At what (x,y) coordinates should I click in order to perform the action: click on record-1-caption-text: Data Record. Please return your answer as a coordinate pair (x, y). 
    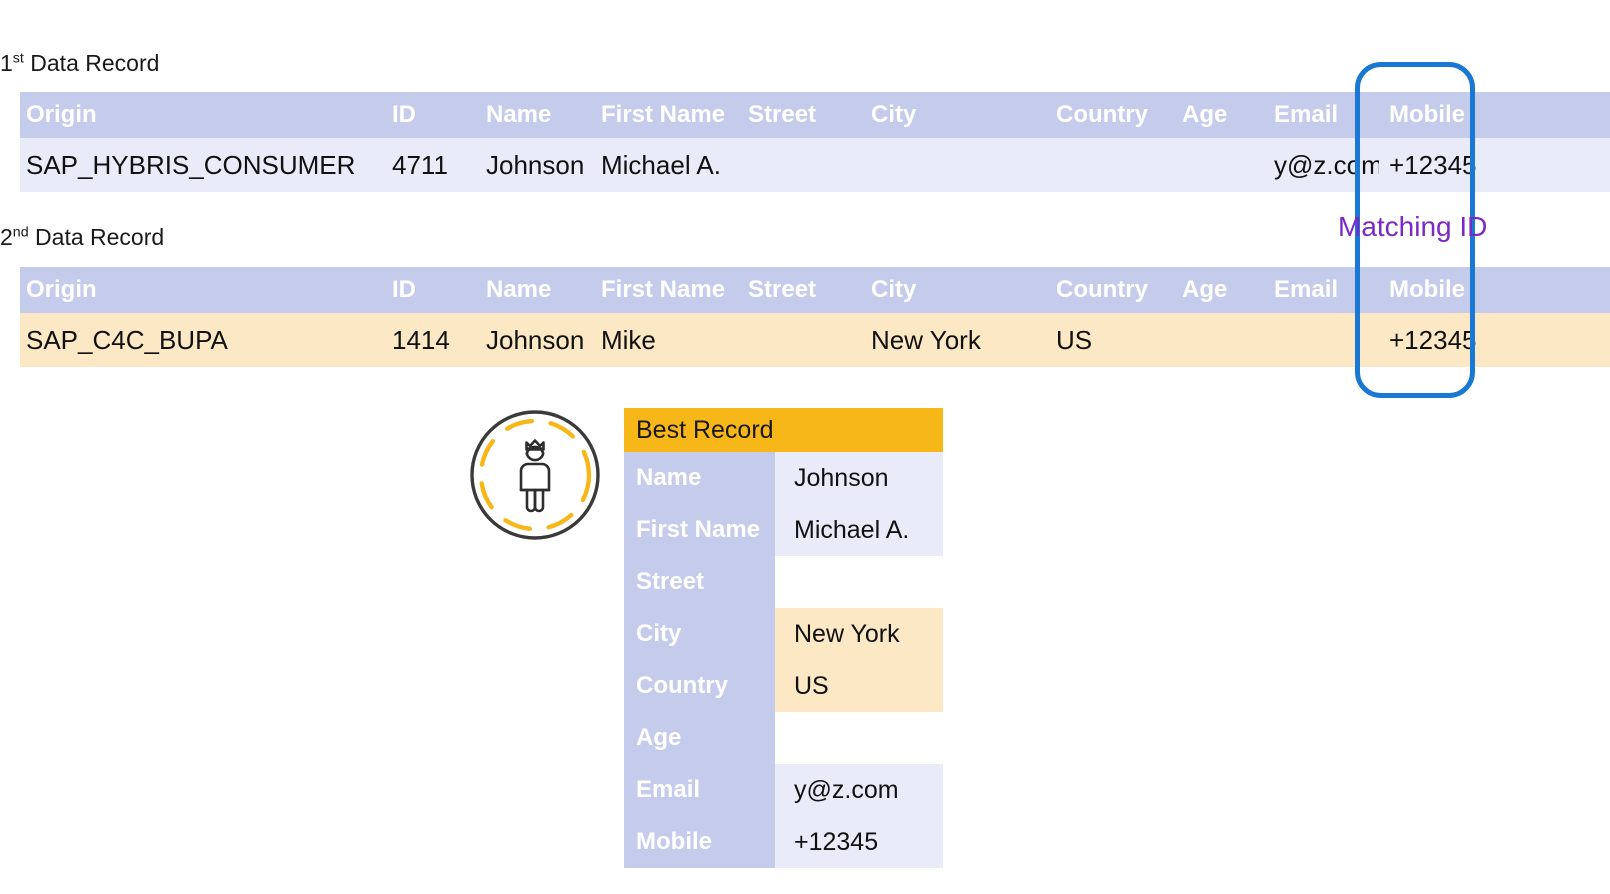
    Looking at the image, I should click on (91, 63).